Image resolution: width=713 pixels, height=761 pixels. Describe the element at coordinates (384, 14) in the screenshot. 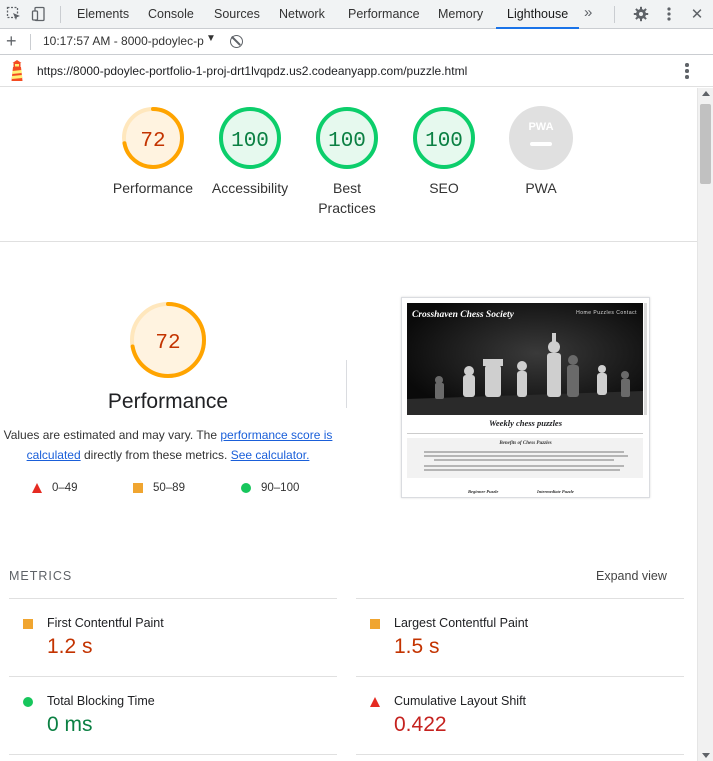

I see `tab-performance: Performance` at that location.